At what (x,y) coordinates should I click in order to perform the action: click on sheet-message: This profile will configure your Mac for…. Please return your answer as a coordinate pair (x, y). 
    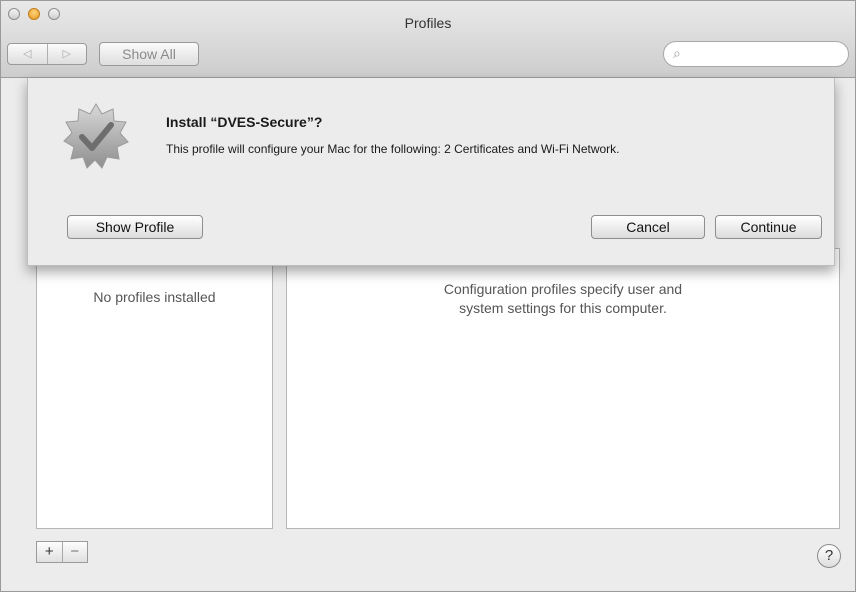
    Looking at the image, I should click on (393, 149).